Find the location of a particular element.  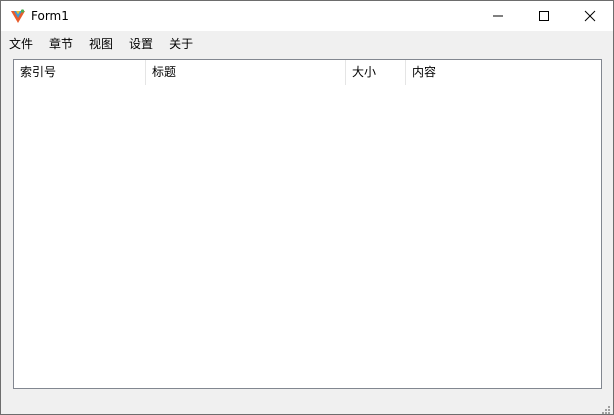

minimize-button is located at coordinates (498, 16).